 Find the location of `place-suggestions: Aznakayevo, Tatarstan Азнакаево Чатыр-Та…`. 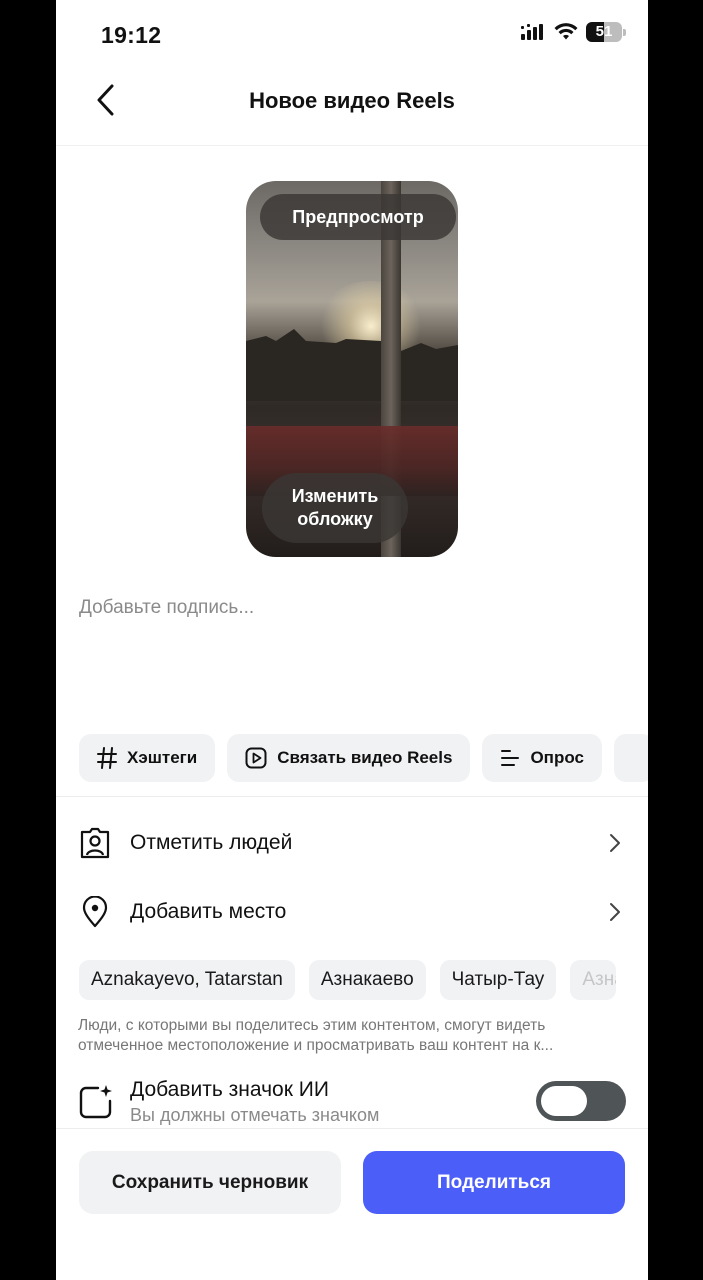

place-suggestions: Aznakayevo, Tatarstan Азнакаево Чатыр-Та… is located at coordinates (348, 980).